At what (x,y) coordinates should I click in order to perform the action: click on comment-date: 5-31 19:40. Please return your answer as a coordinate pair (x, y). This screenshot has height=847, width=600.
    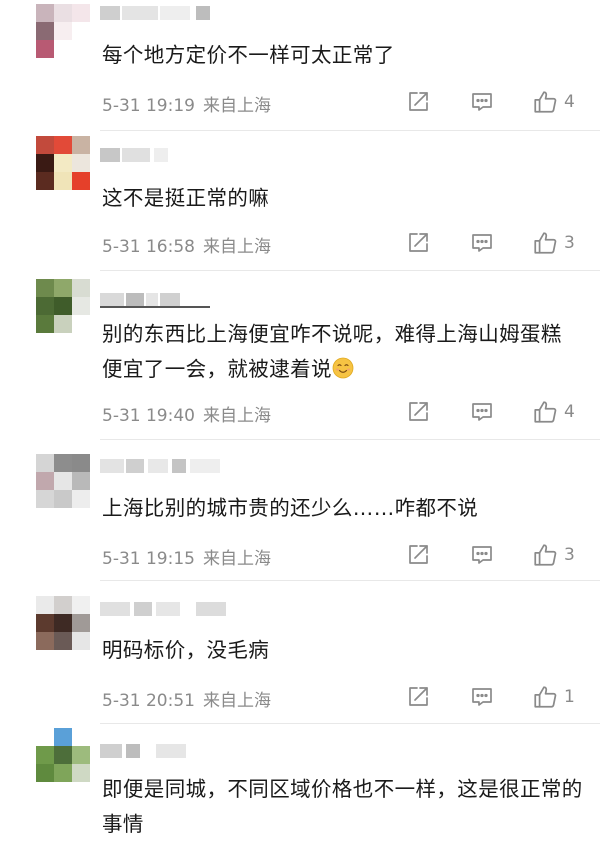
    Looking at the image, I should click on (148, 416).